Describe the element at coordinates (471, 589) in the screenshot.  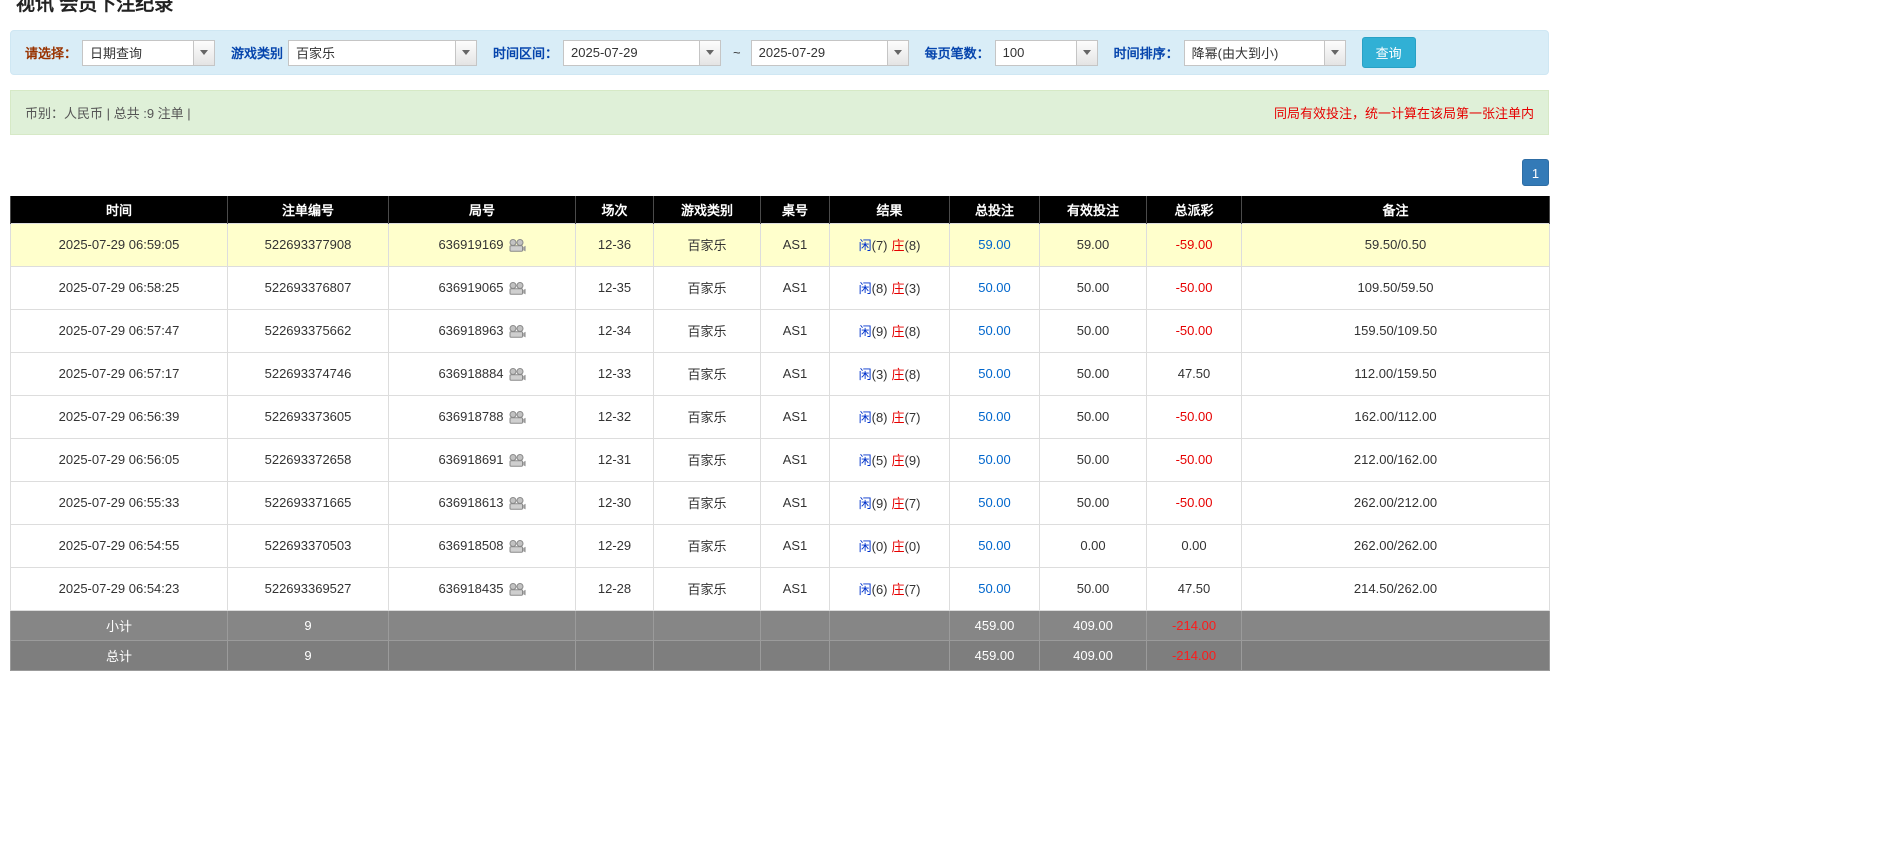
I see `round-number: 636918435` at that location.